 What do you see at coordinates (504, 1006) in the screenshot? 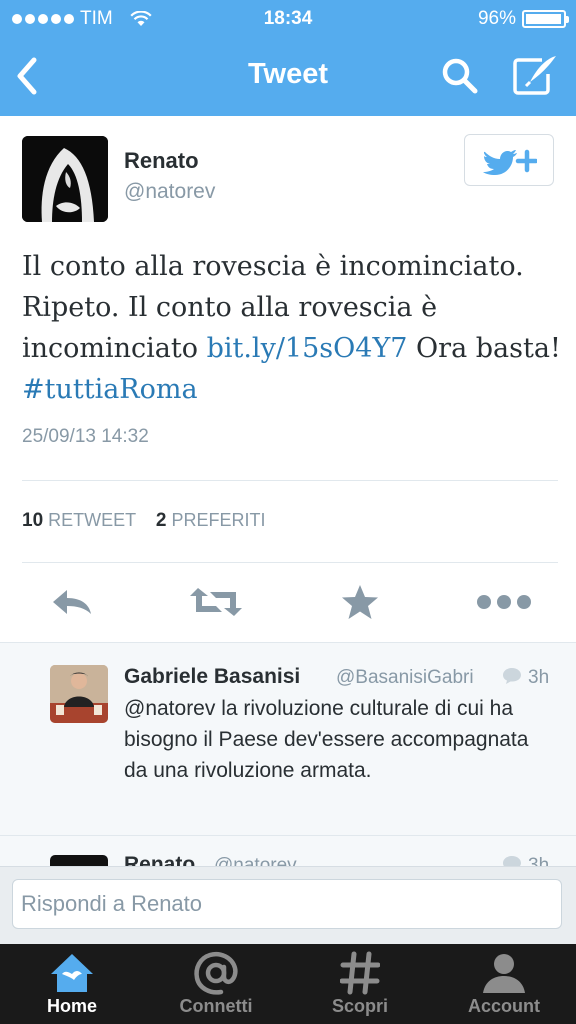
I see `tab-label: Account` at bounding box center [504, 1006].